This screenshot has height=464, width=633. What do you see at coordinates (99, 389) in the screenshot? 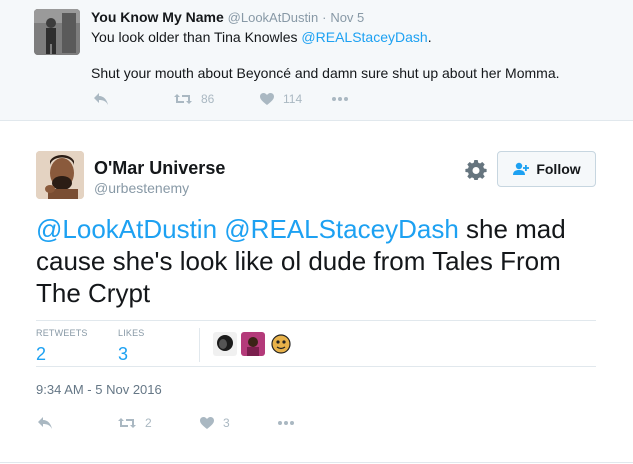
I see `tweet-timestamp: 9:34 AM - 5 Nov 2016` at bounding box center [99, 389].